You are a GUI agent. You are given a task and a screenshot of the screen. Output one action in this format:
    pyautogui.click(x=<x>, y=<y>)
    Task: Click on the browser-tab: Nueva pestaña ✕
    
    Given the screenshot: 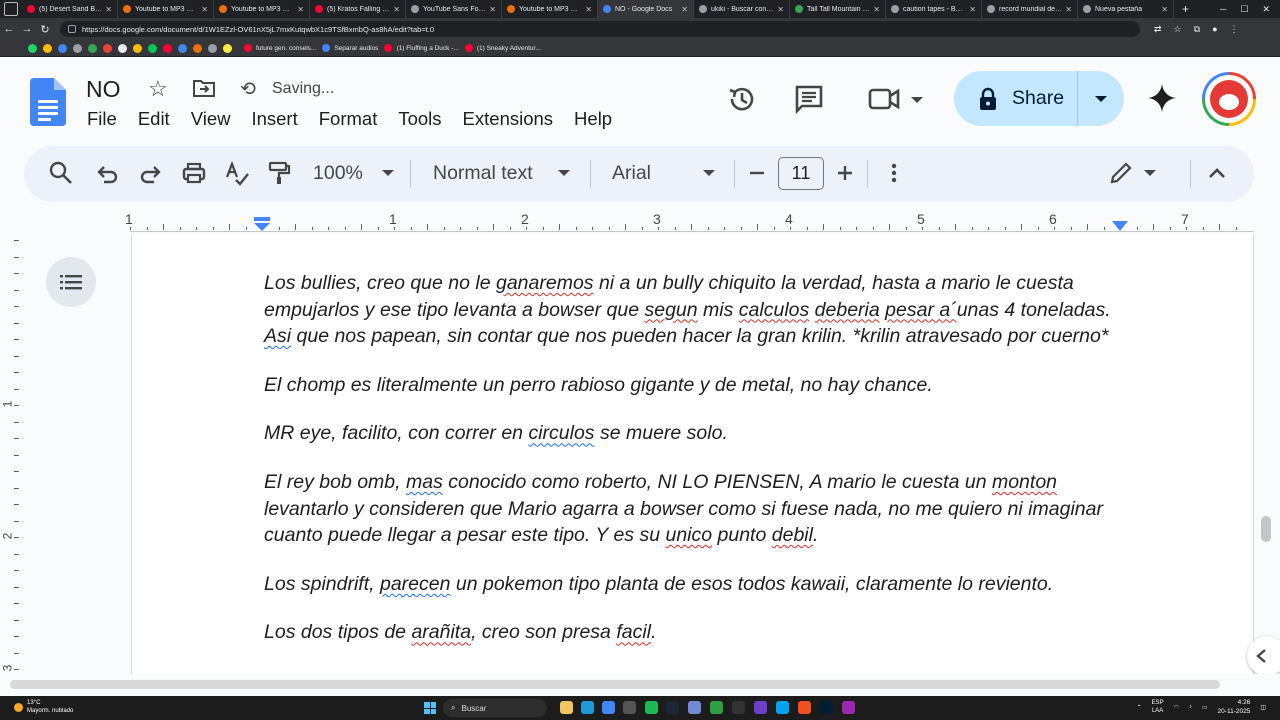 What is the action you would take?
    pyautogui.click(x=1126, y=9)
    